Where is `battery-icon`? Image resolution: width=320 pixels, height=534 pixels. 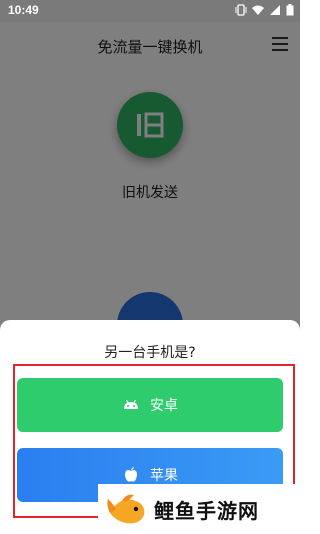 battery-icon is located at coordinates (290, 10).